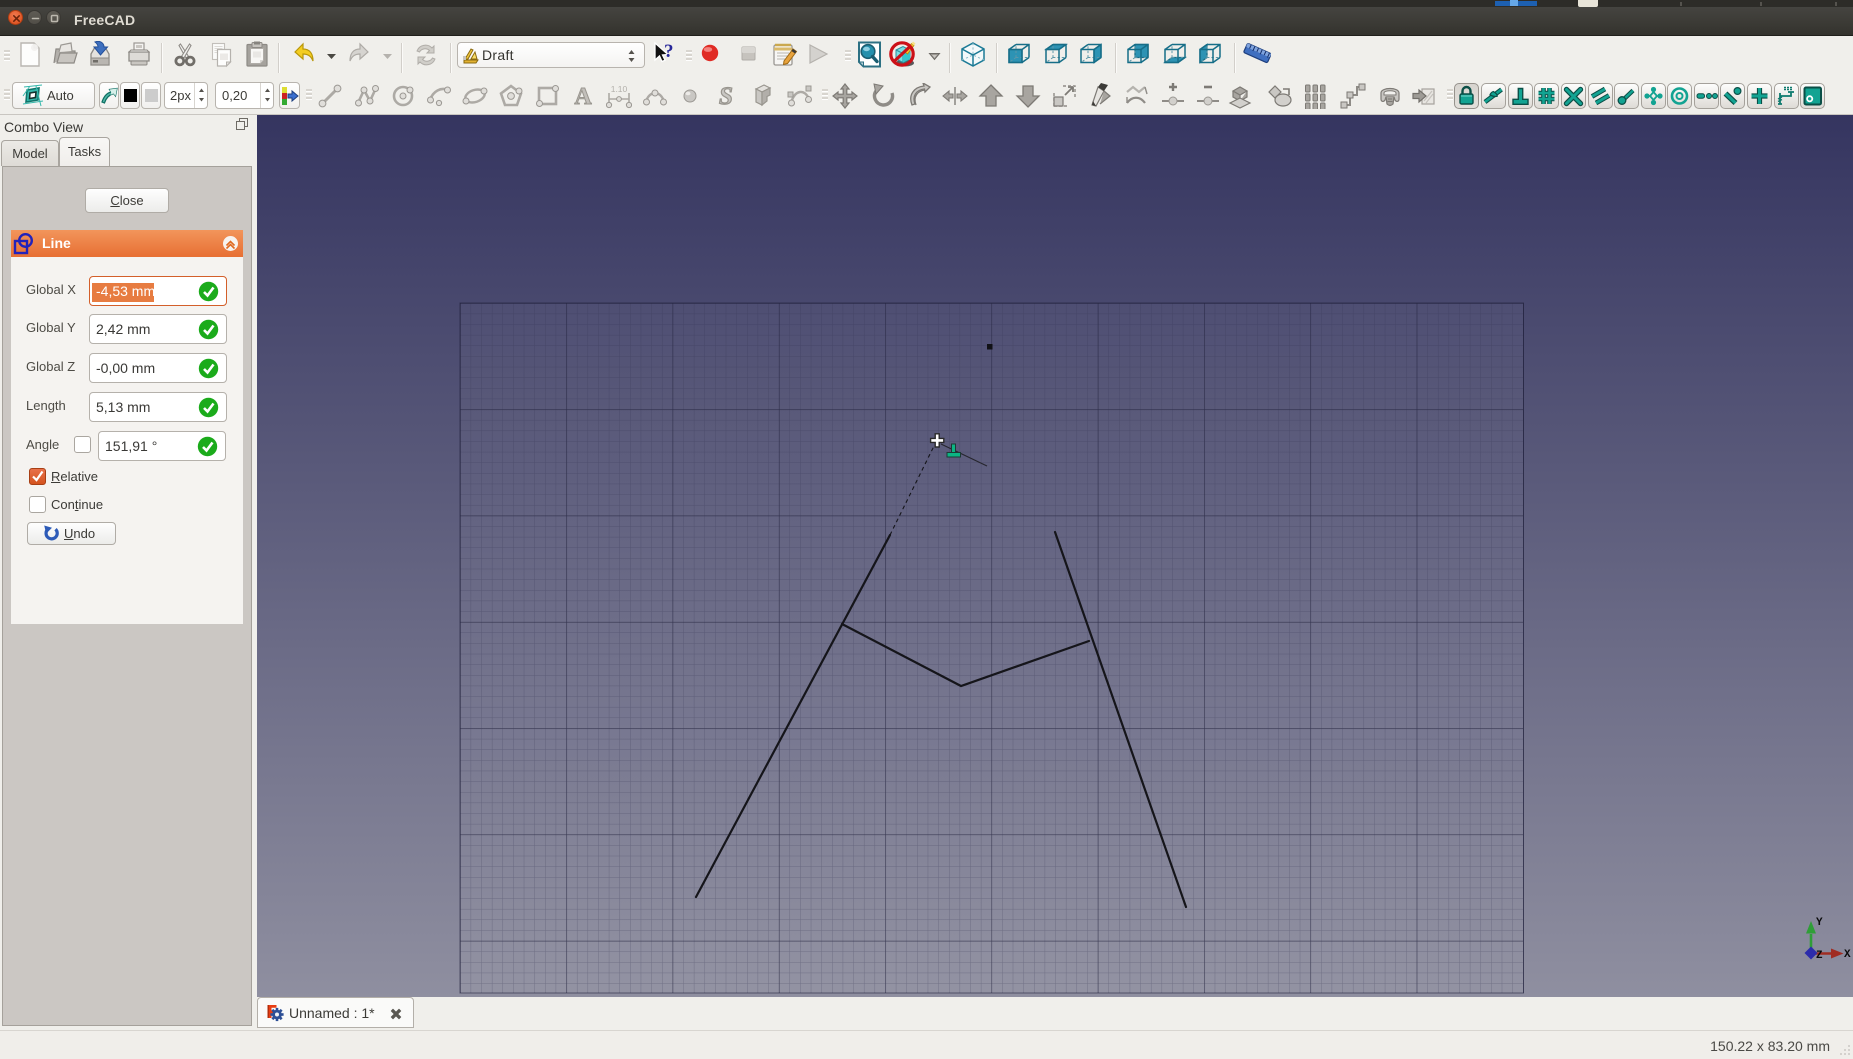 Image resolution: width=1853 pixels, height=1059 pixels. Describe the element at coordinates (1819, 956) in the screenshot. I see `svg-text: Z` at that location.